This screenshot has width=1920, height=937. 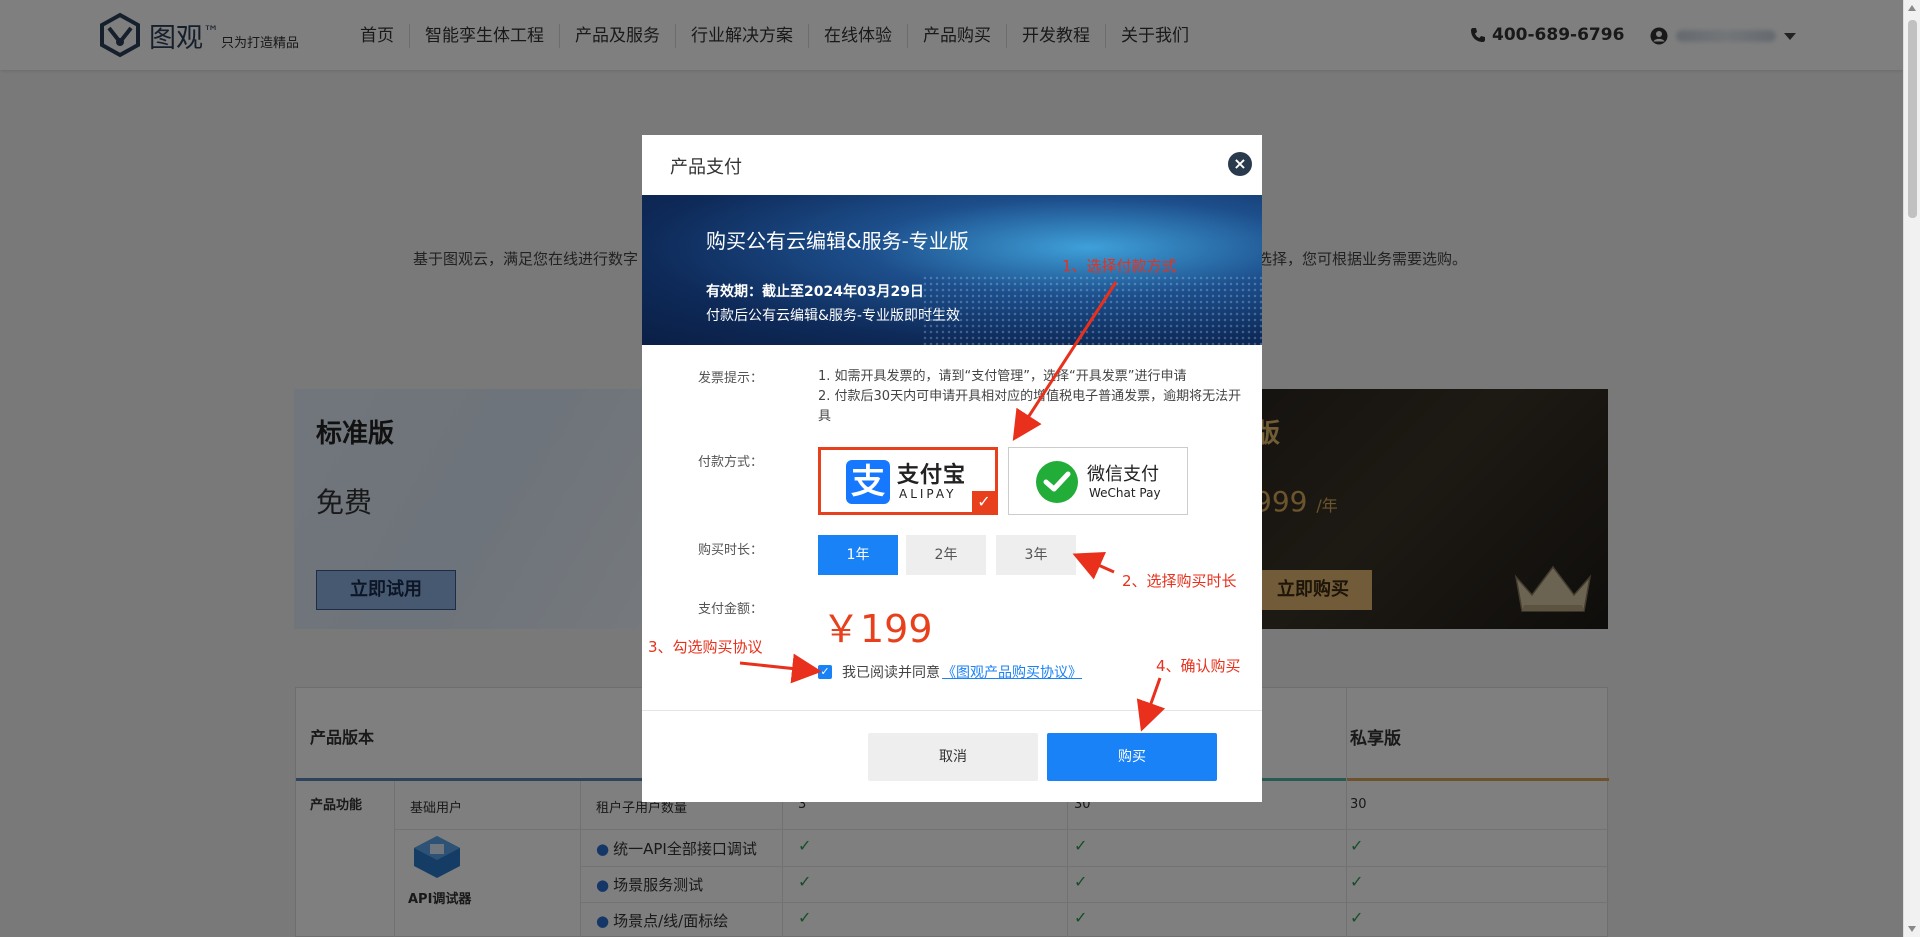 What do you see at coordinates (833, 316) in the screenshot?
I see `banner-note: 付款后公有云编辑&服务-专业版即时生效` at bounding box center [833, 316].